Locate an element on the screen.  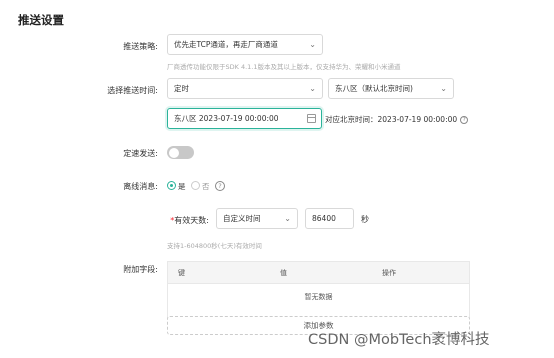
strategy-hint: 厂商透传功能仅限于SDK 4.1.1版本及其以上版本，仅支持华为、荣耀和小米通道 is located at coordinates (284, 67).